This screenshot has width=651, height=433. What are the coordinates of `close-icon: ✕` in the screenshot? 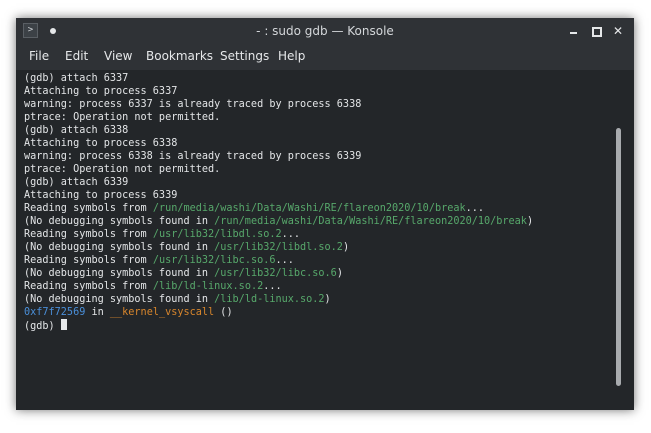 It's located at (618, 31).